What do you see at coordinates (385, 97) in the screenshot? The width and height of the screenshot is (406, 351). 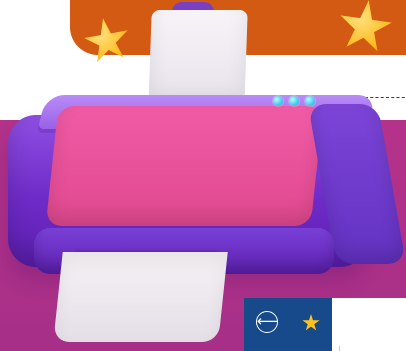 I see `dashed-line` at bounding box center [385, 97].